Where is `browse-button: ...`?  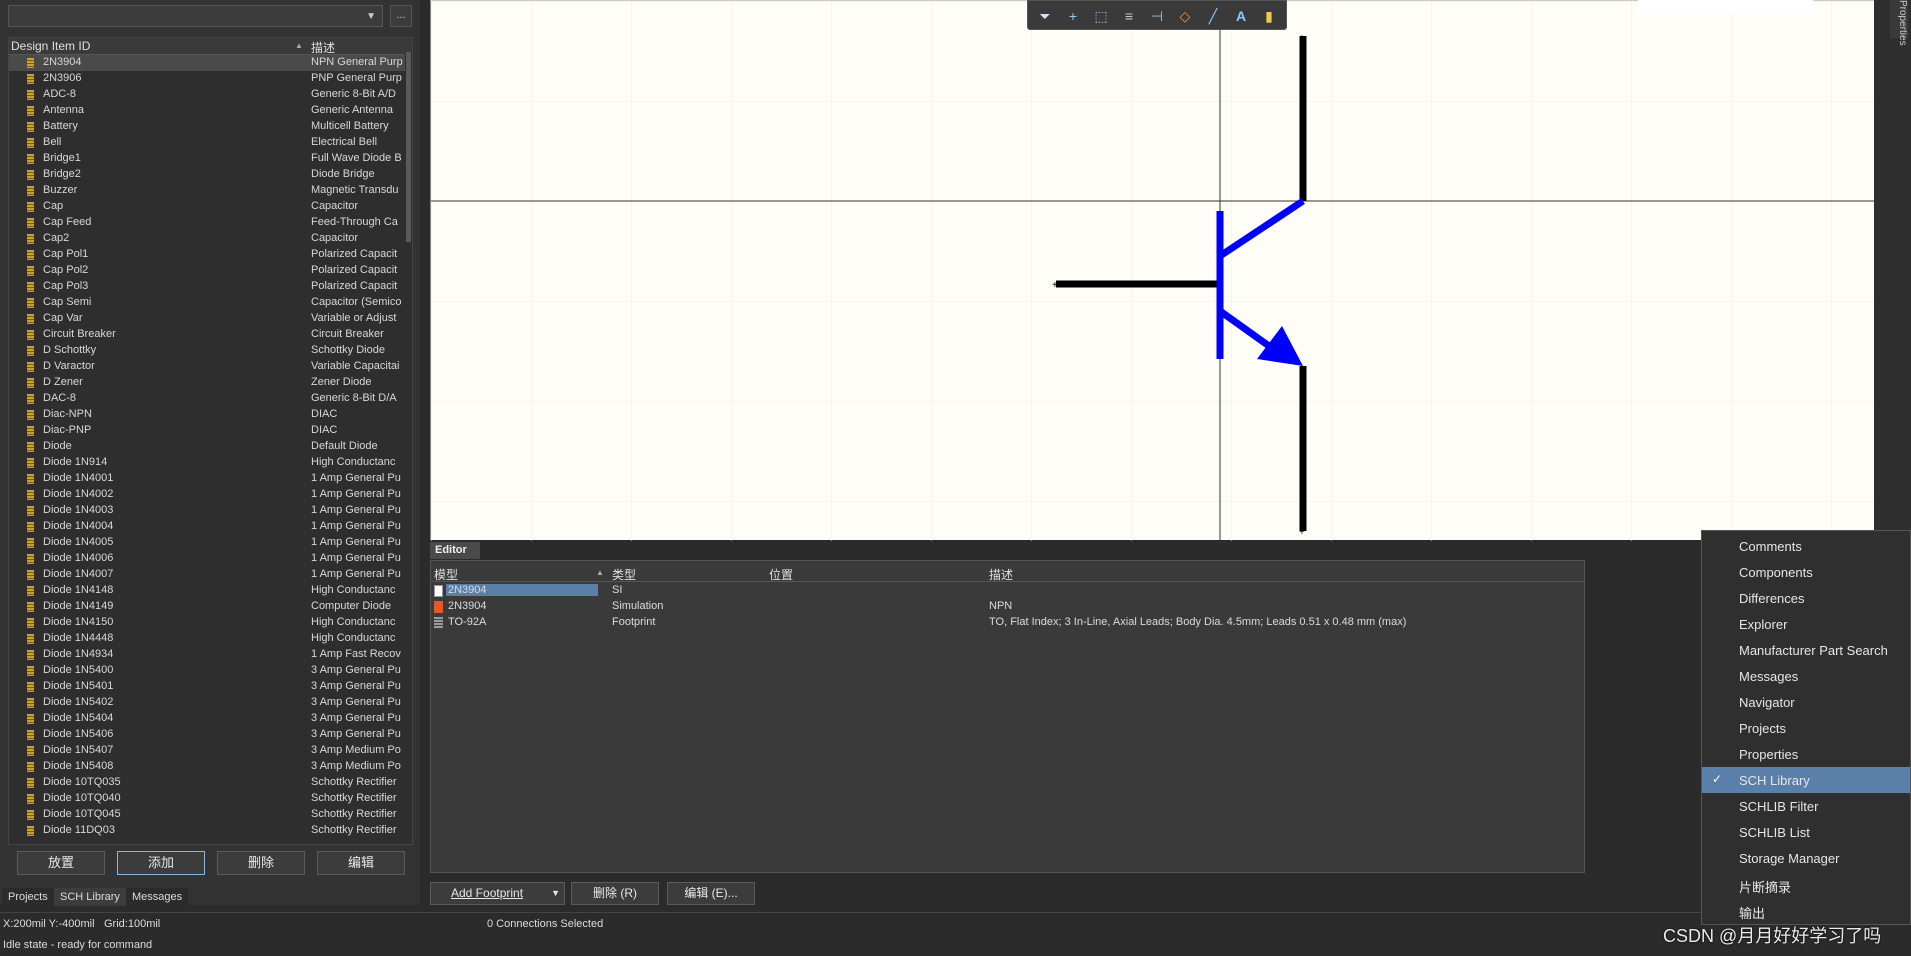
browse-button: ... is located at coordinates (401, 16).